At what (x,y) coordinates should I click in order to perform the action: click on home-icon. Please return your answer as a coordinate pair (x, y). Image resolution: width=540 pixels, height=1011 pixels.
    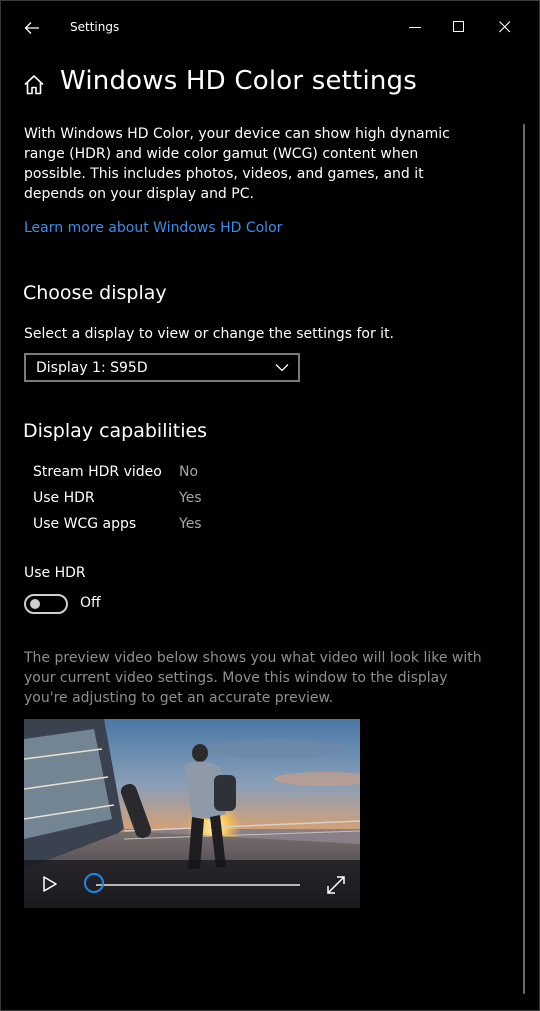
    Looking at the image, I should click on (34, 85).